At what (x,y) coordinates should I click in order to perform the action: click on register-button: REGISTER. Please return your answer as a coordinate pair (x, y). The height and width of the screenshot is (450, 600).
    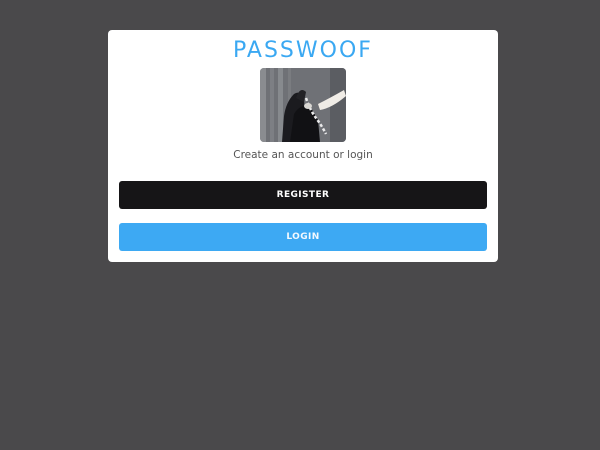
    Looking at the image, I should click on (303, 195).